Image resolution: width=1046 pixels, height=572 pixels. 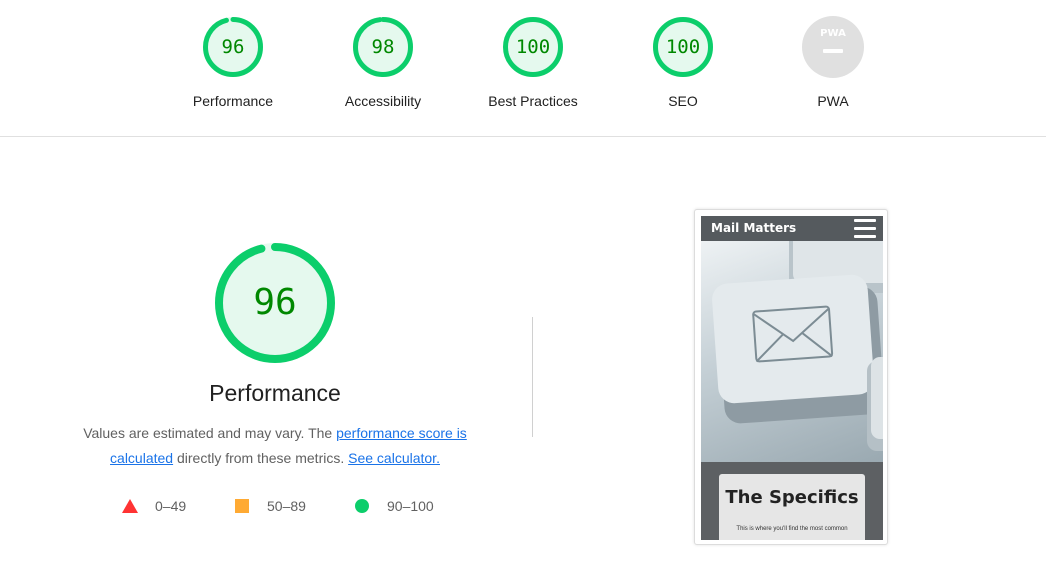 I want to click on score-ring: 96, so click(x=233, y=47).